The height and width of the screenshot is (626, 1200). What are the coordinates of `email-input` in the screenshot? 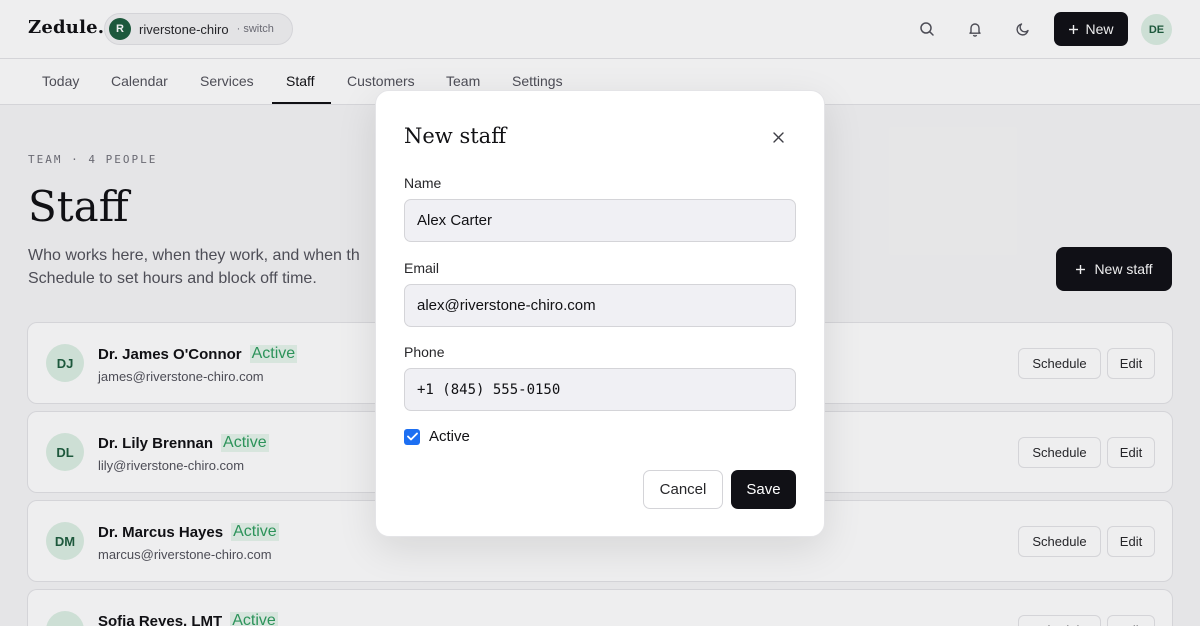 It's located at (600, 305).